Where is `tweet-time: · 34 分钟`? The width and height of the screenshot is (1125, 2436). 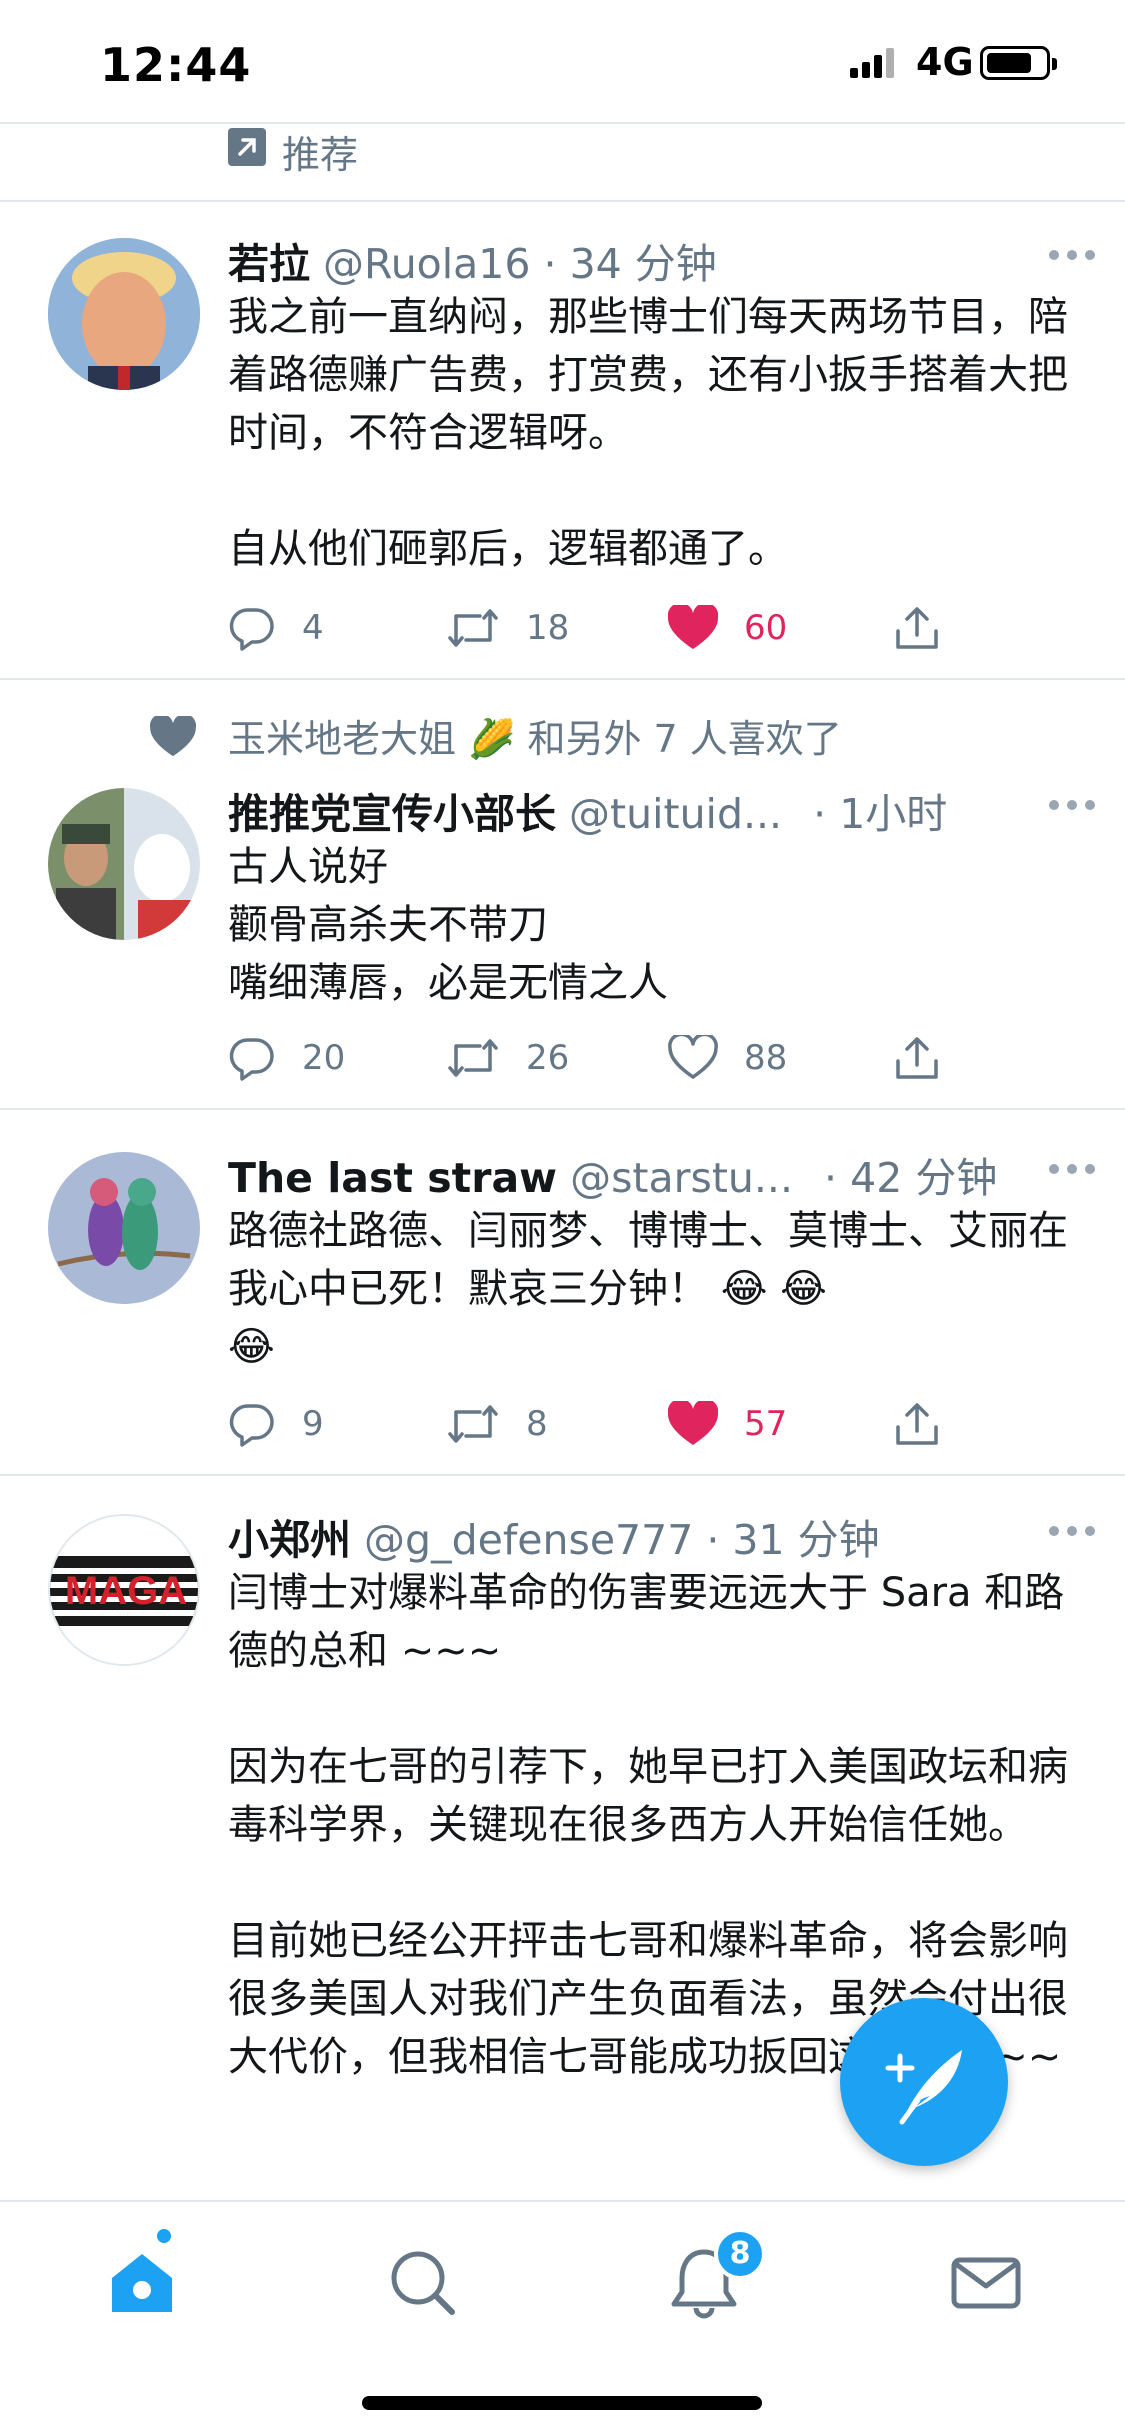 tweet-time: · 34 分钟 is located at coordinates (630, 264).